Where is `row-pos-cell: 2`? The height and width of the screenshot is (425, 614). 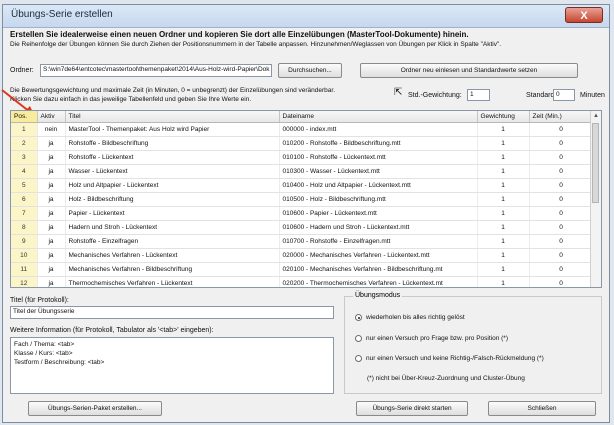
row-pos-cell: 2 is located at coordinates (24, 143).